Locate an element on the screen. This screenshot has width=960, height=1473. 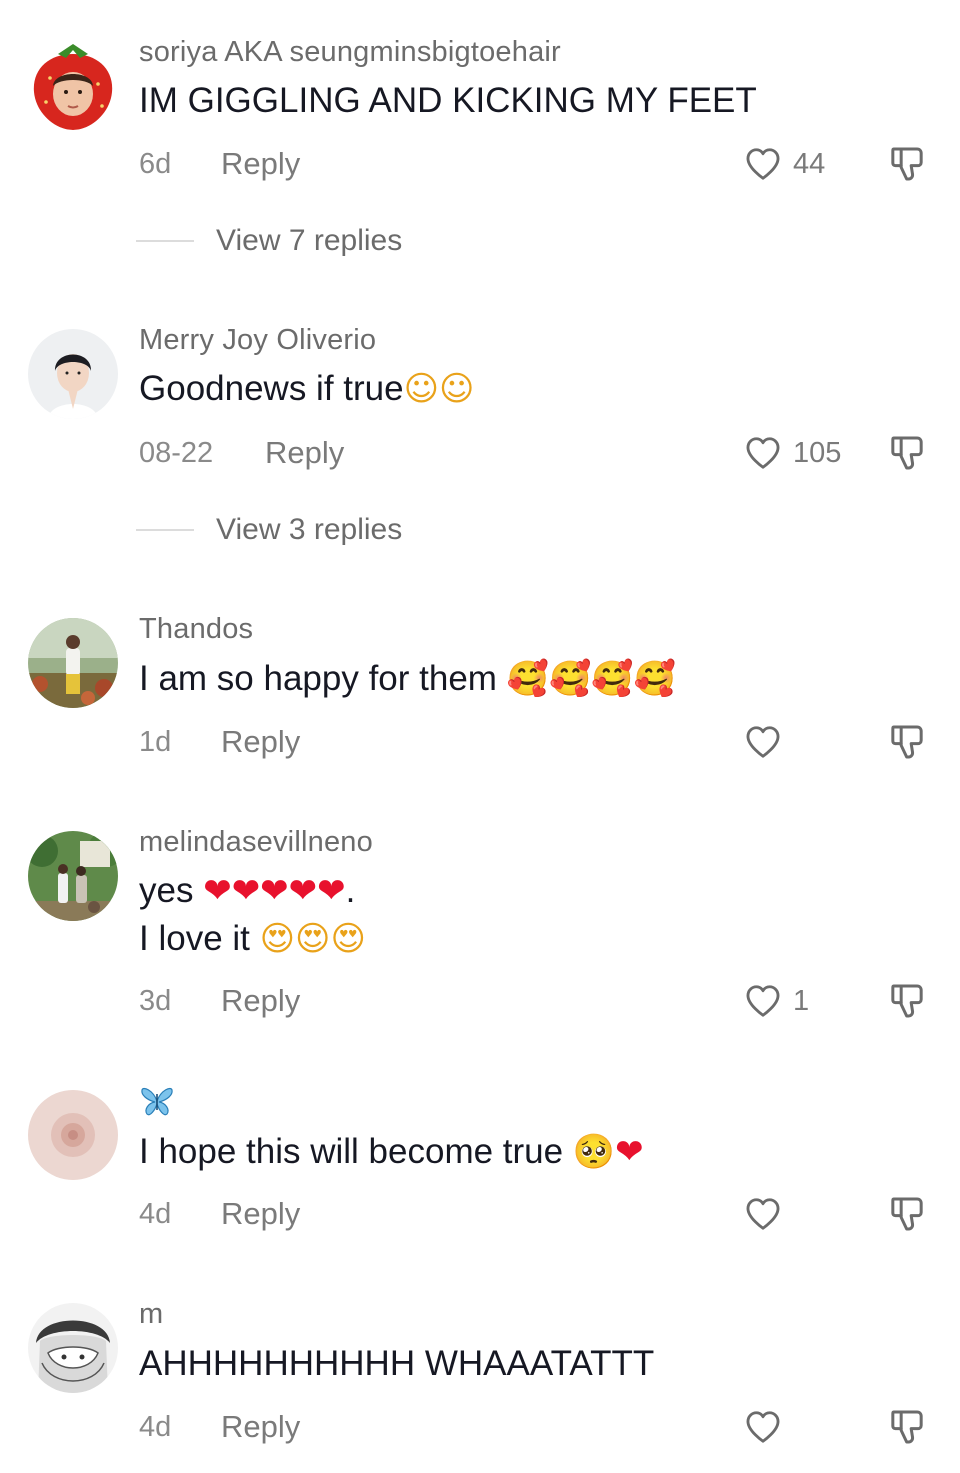
garden-avatar-image is located at coordinates (73, 876).